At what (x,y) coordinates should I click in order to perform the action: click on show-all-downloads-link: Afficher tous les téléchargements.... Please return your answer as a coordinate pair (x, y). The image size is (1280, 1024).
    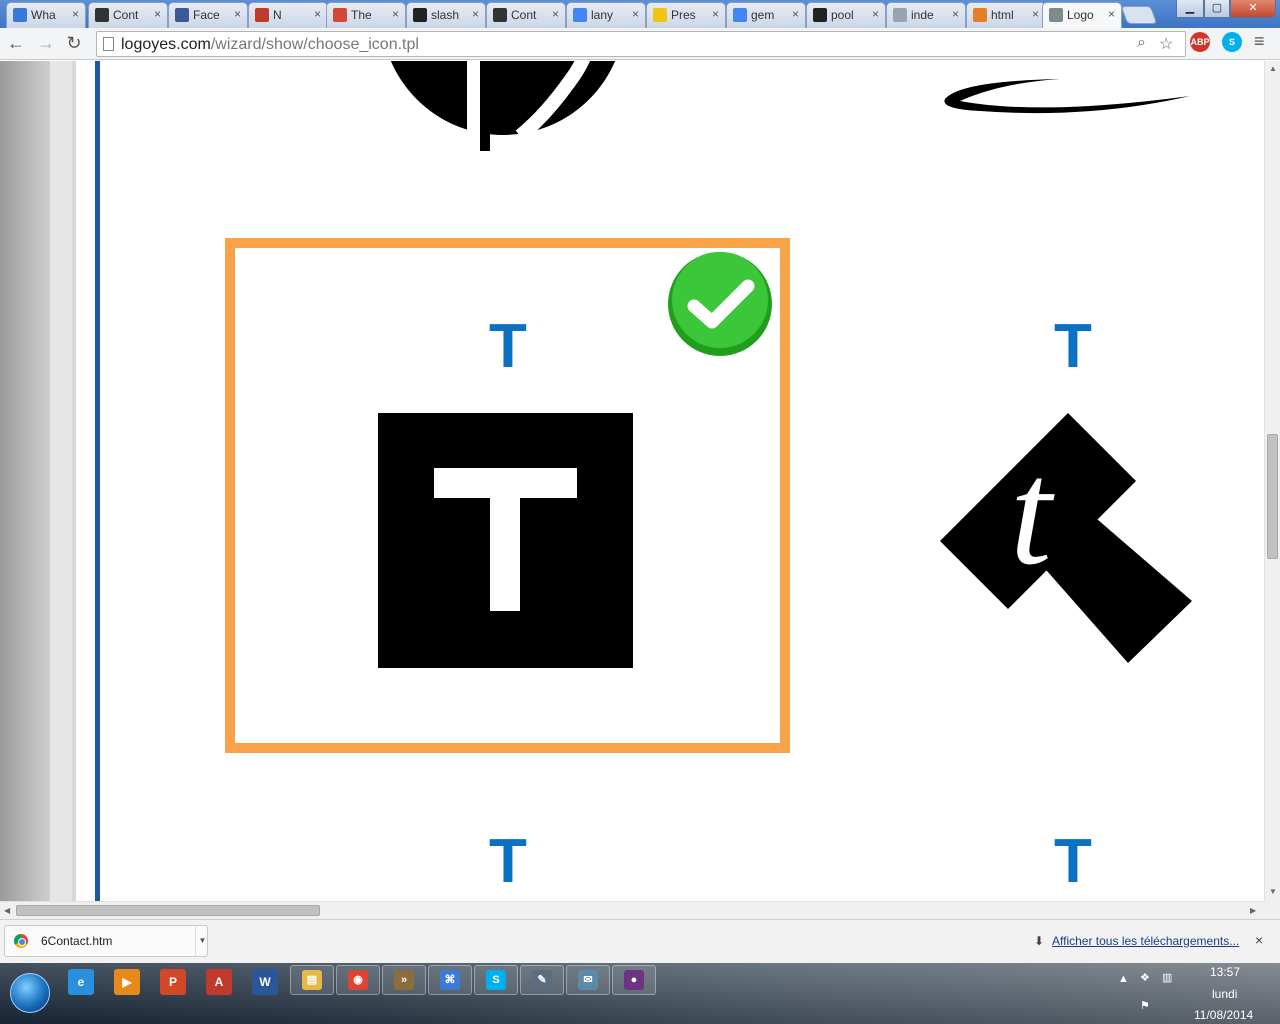
    Looking at the image, I should click on (1145, 941).